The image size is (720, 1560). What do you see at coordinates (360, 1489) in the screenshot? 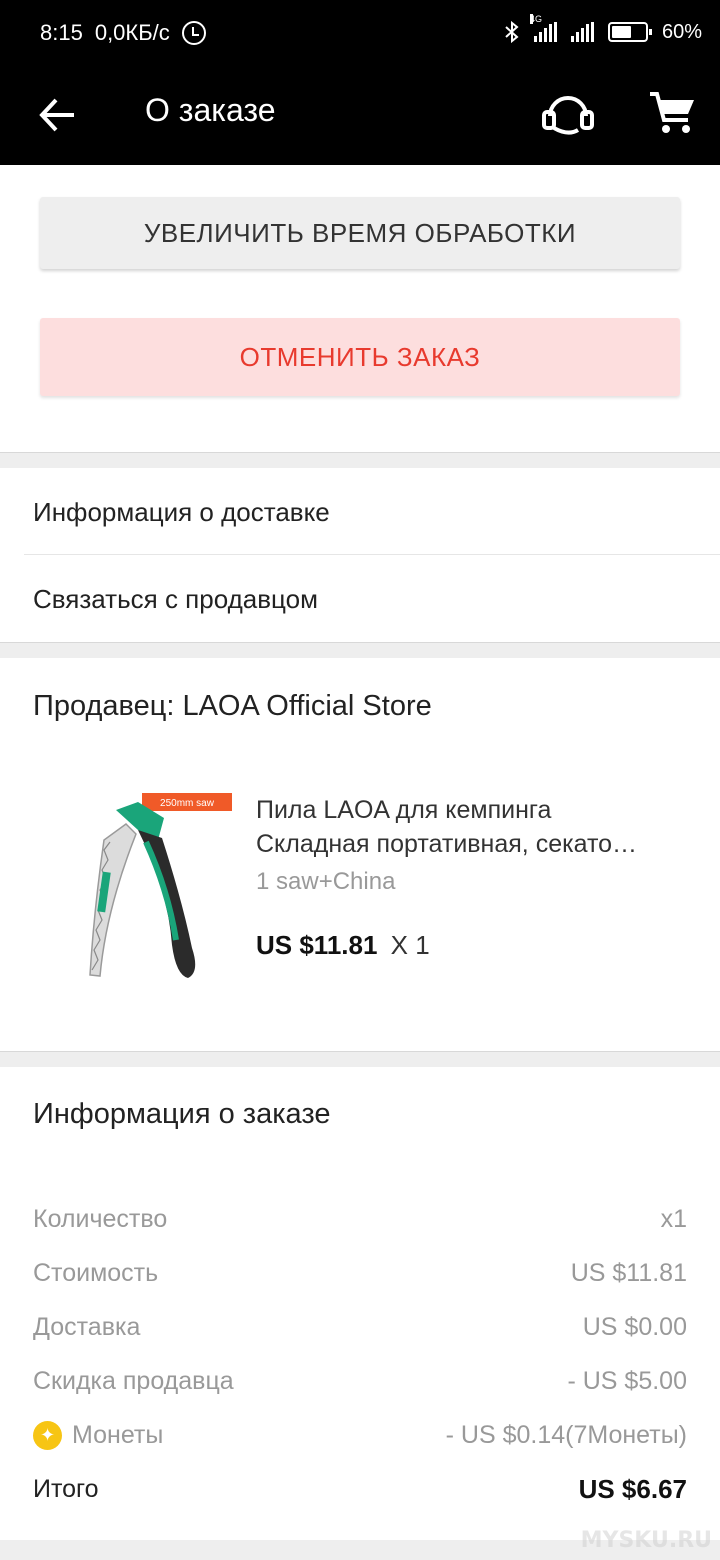
I see `order-row-total: Итого US $6.67` at bounding box center [360, 1489].